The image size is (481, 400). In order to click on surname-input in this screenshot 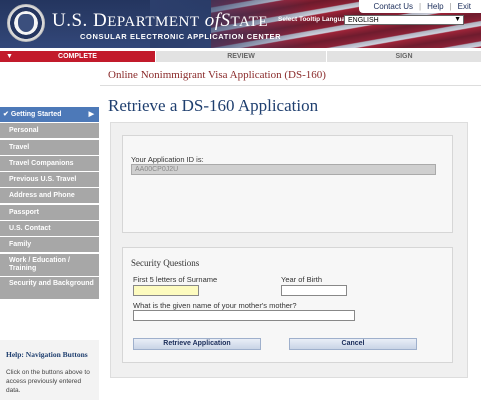, I will do `click(166, 290)`.